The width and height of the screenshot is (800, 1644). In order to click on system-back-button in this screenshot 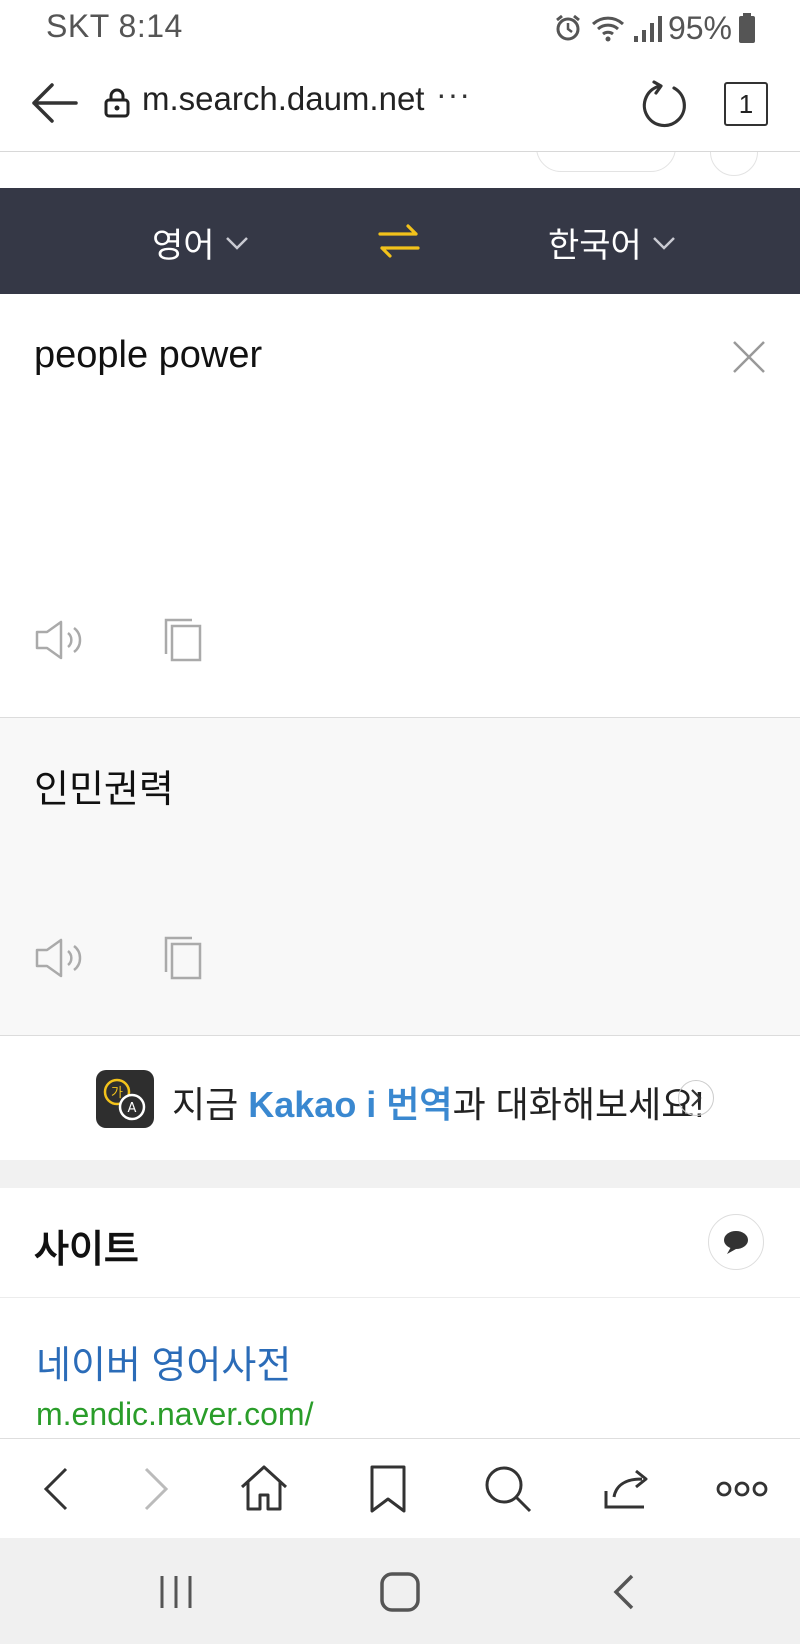, I will do `click(624, 1592)`.